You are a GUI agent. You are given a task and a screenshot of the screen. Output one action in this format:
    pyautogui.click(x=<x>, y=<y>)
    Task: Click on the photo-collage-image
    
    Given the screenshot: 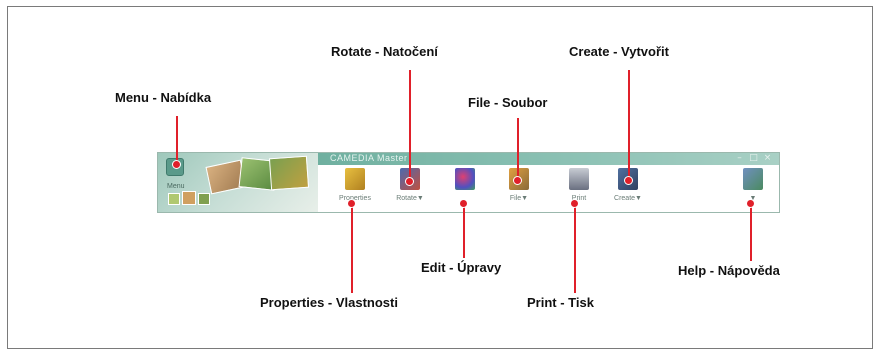 What is the action you would take?
    pyautogui.click(x=289, y=173)
    